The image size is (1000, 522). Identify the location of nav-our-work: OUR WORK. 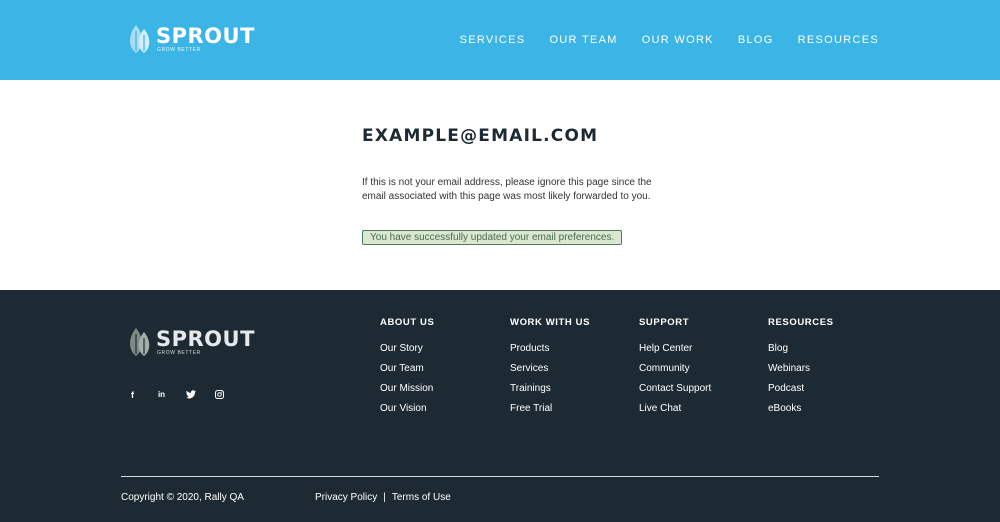
(678, 40).